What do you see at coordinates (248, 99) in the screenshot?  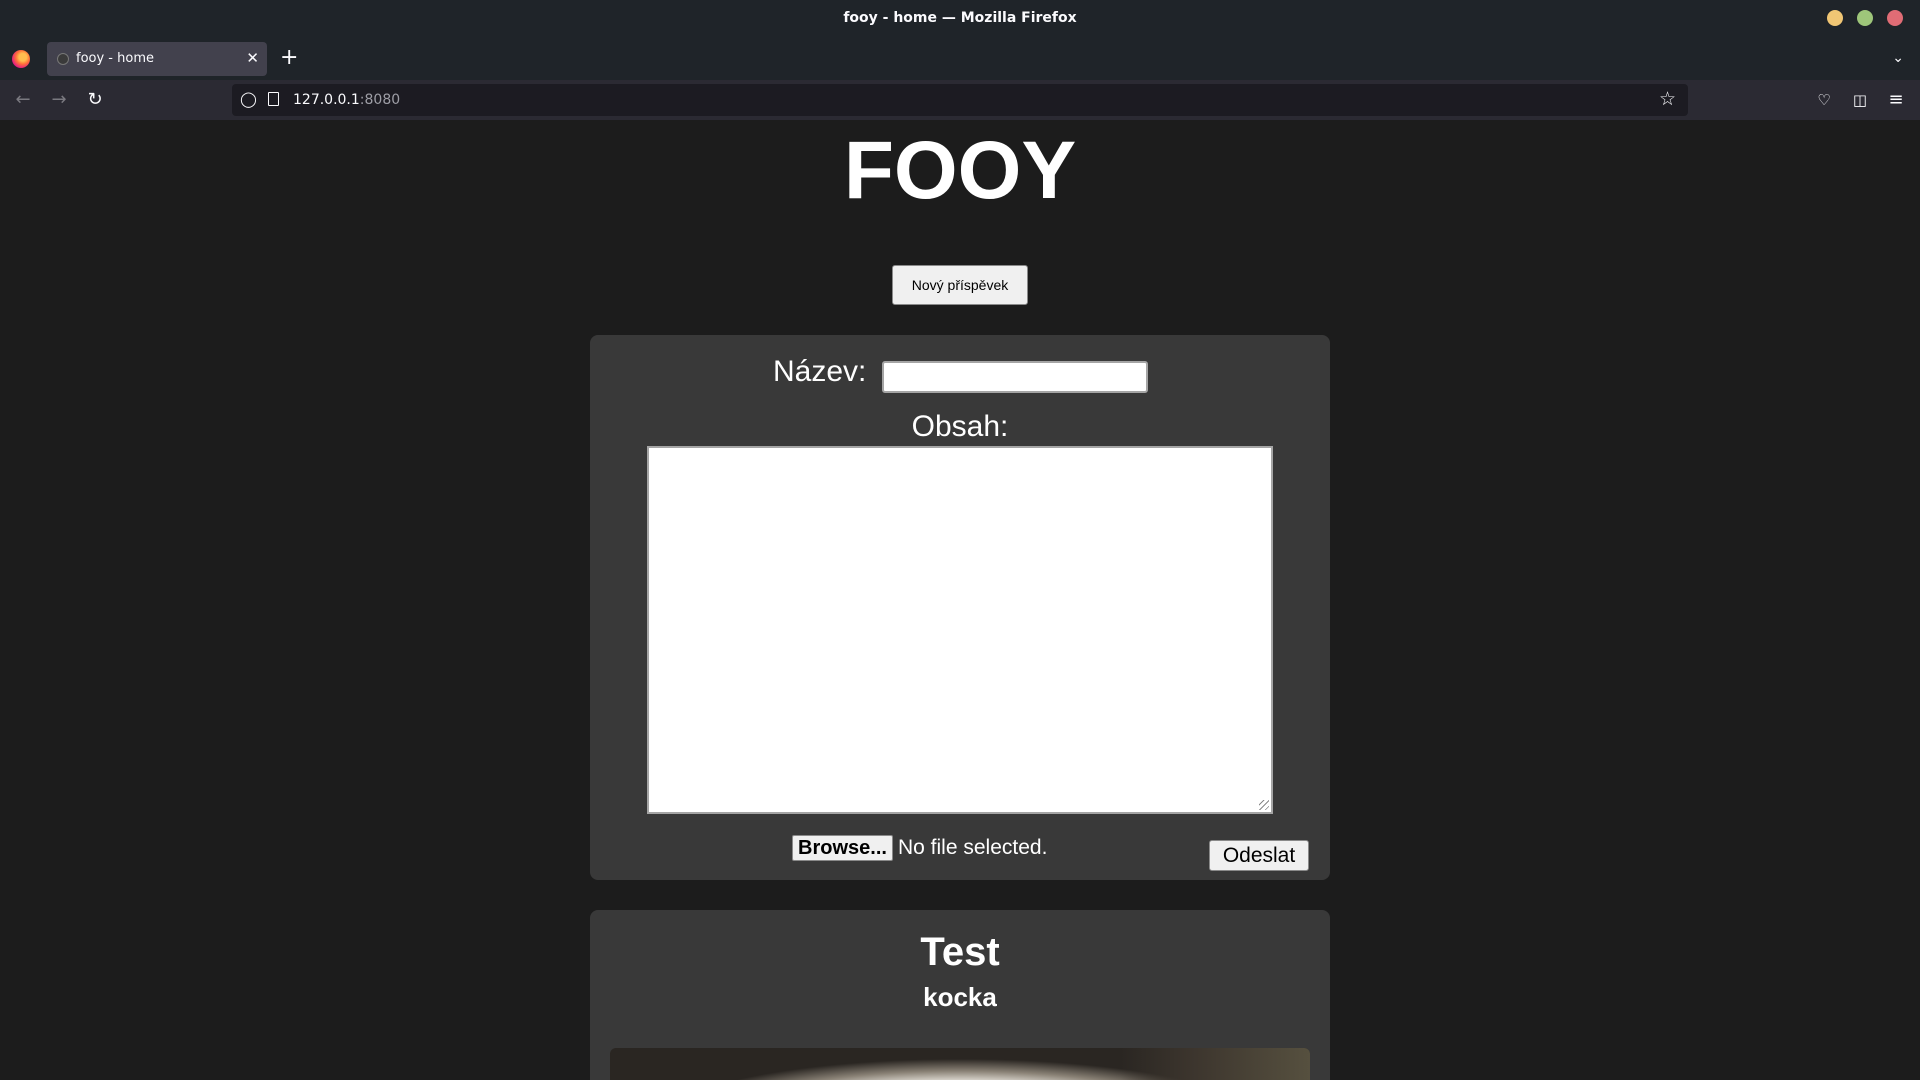 I see `tracking-shield-icon: ◯` at bounding box center [248, 99].